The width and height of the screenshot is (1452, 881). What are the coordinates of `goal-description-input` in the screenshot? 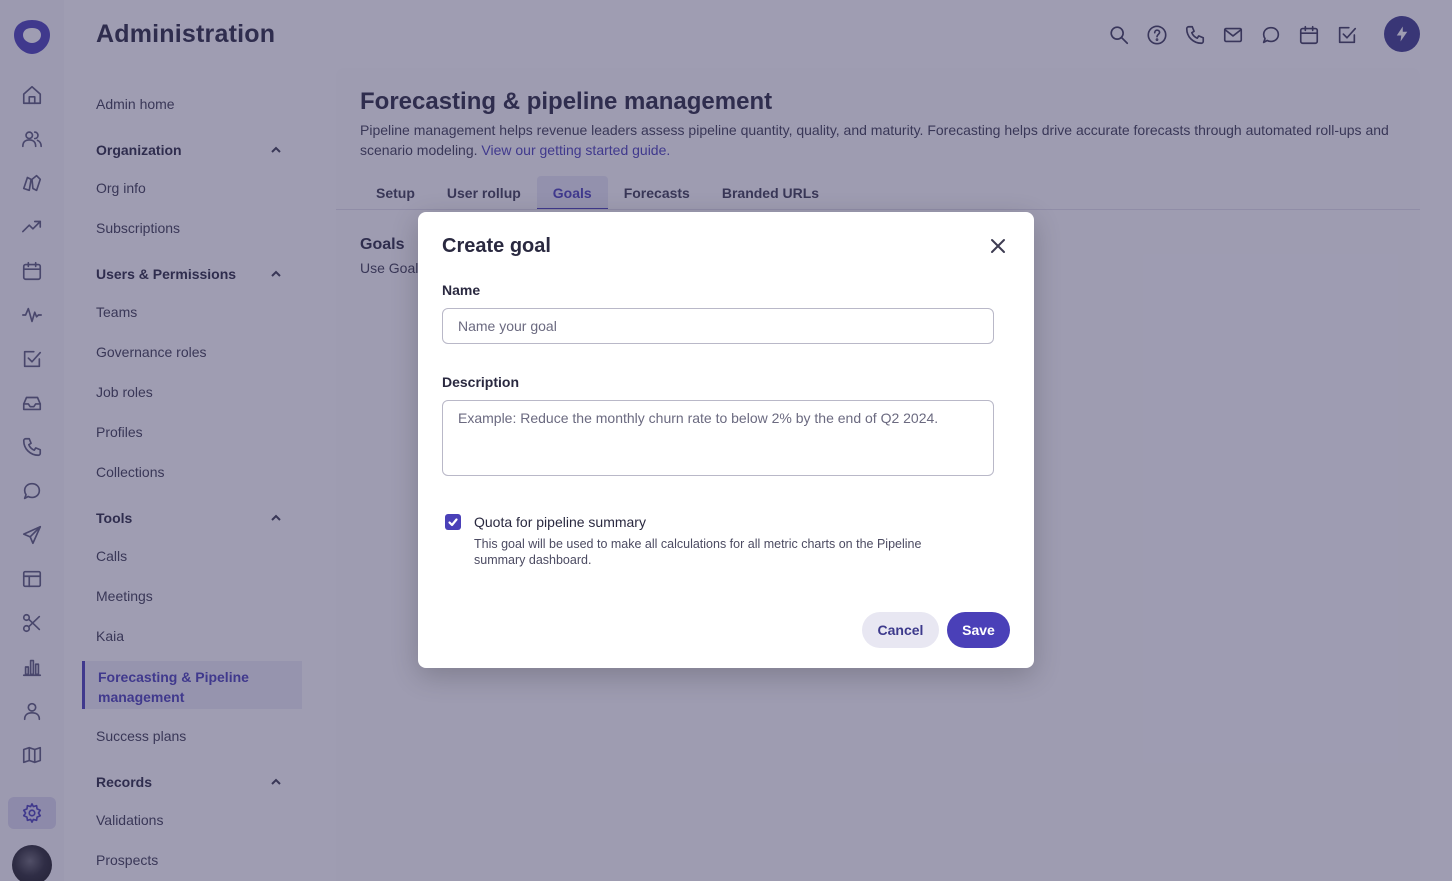 It's located at (718, 438).